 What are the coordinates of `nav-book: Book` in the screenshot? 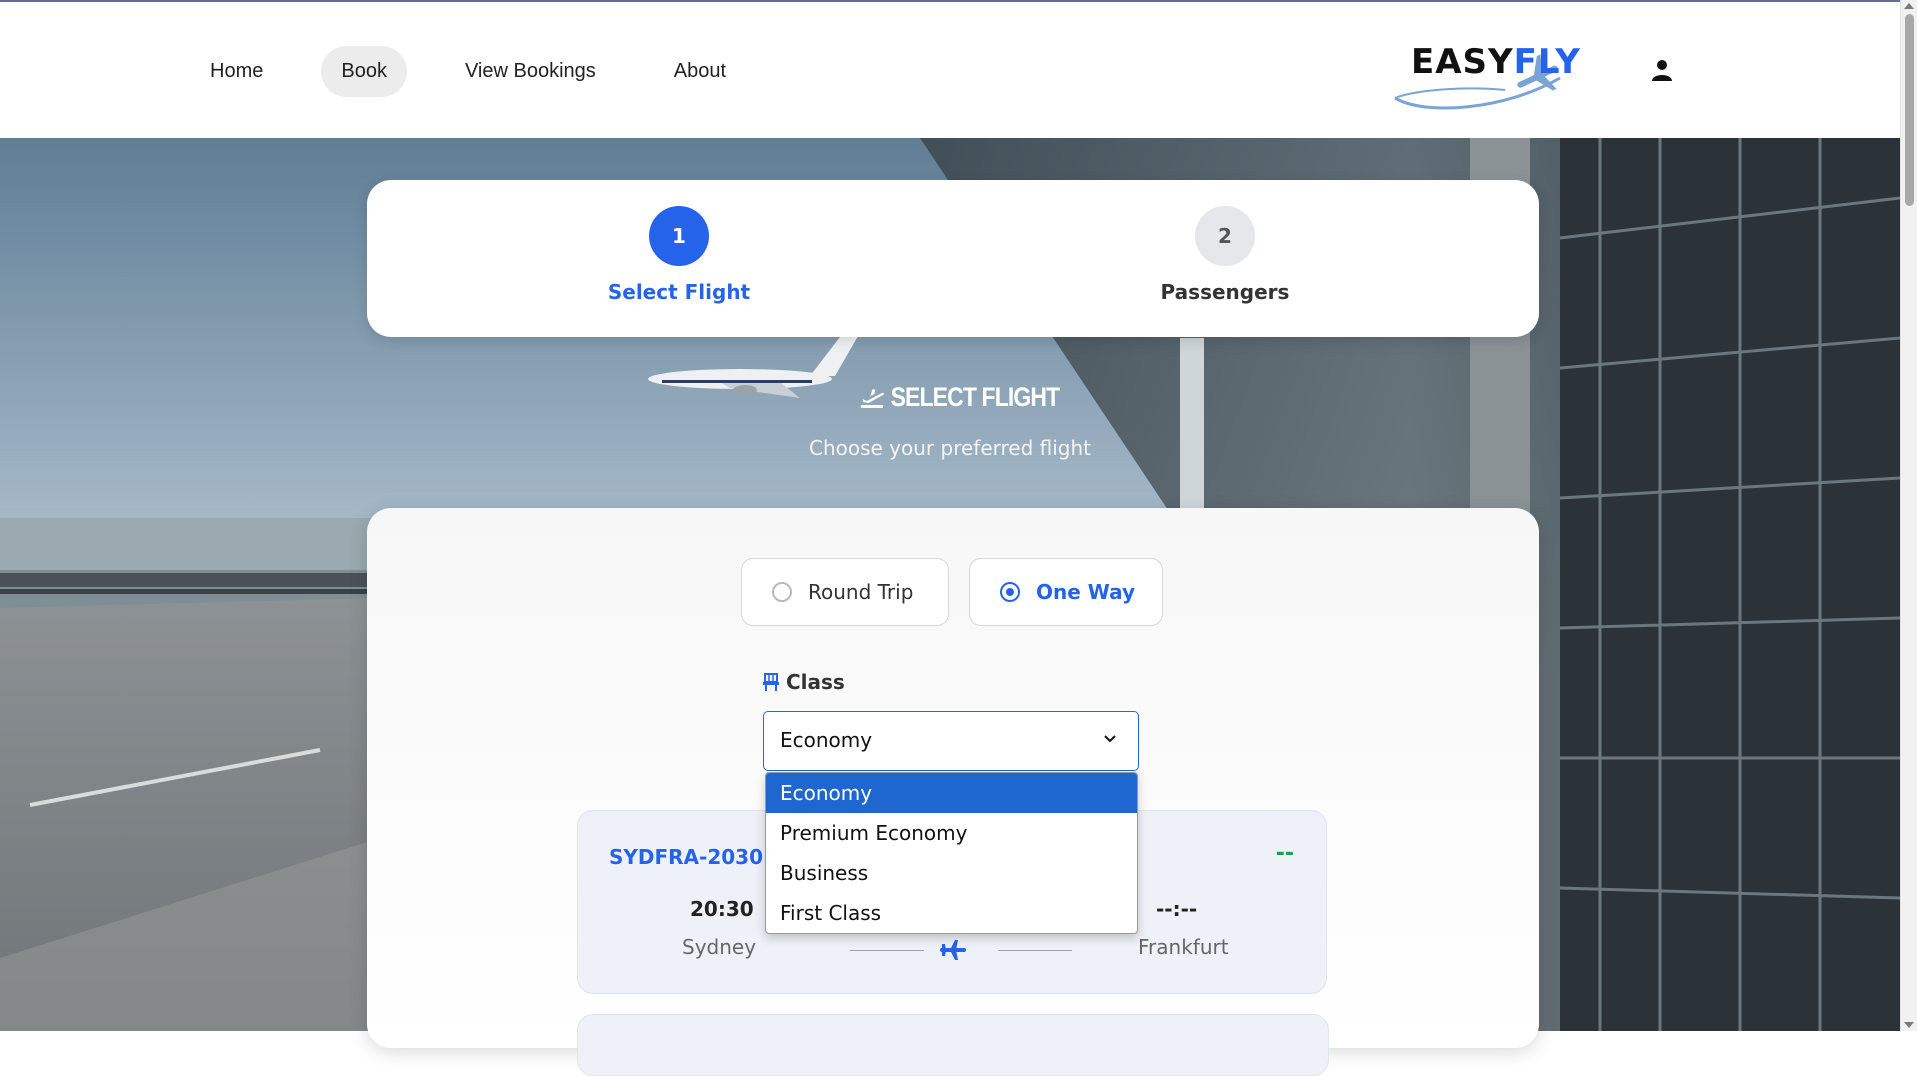 It's located at (364, 71).